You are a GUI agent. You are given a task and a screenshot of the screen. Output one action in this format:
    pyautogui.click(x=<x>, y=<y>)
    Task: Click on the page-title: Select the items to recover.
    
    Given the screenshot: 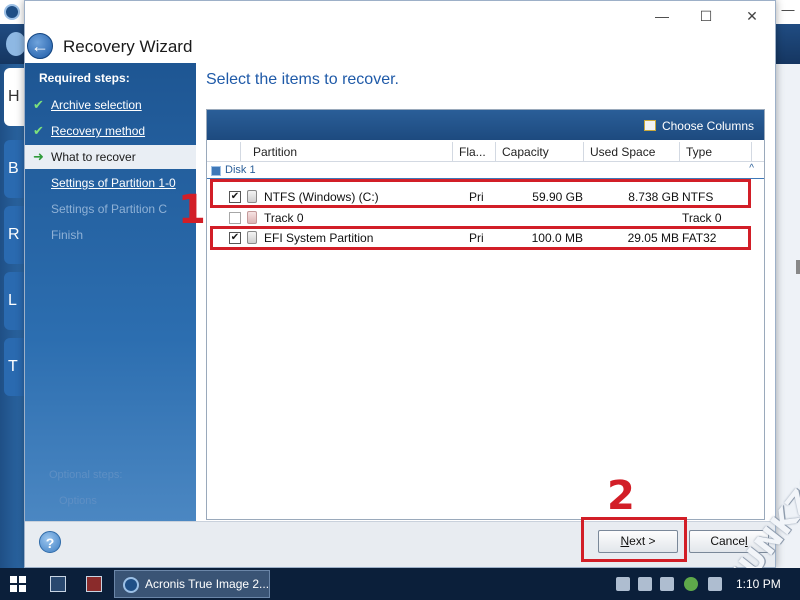 What is the action you would take?
    pyautogui.click(x=302, y=79)
    